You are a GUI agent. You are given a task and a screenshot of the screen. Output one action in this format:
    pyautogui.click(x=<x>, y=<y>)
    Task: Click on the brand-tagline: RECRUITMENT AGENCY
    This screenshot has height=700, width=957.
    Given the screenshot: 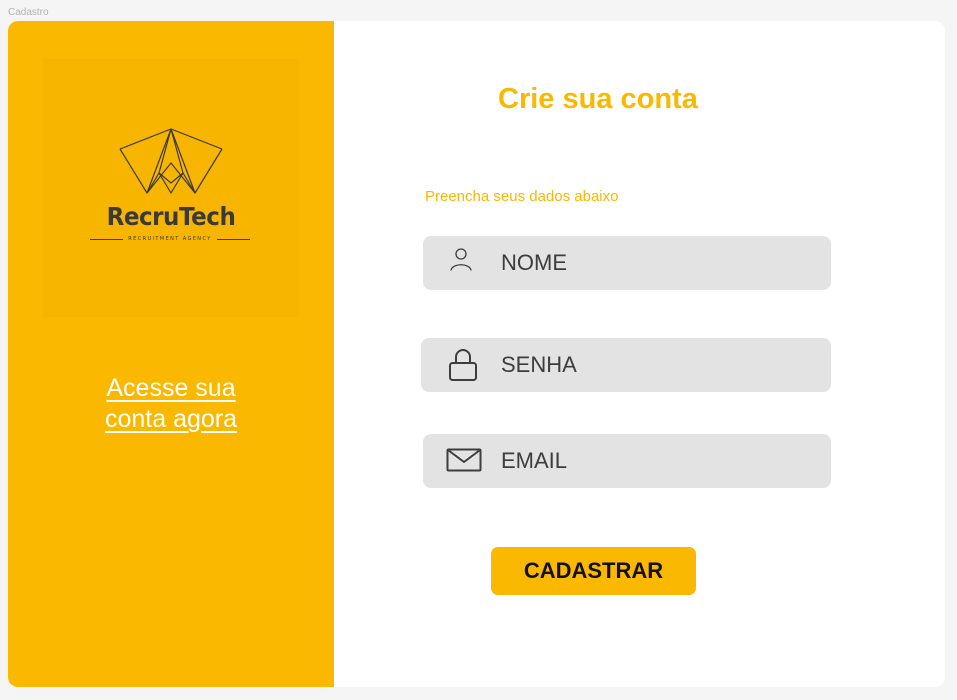 What is the action you would take?
    pyautogui.click(x=170, y=239)
    